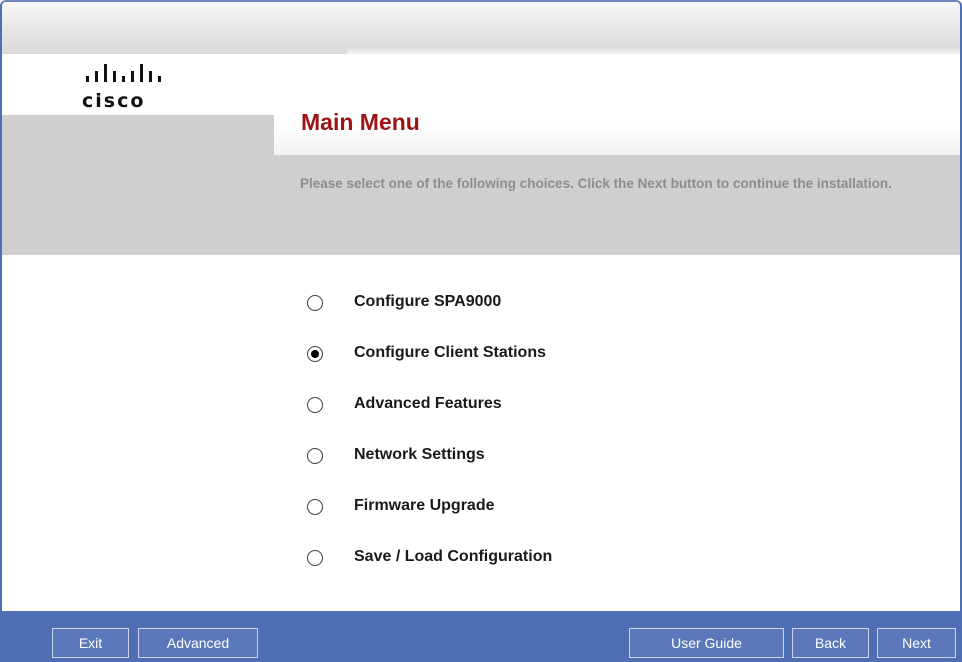  I want to click on cisco-logo-text: cisco, so click(114, 101).